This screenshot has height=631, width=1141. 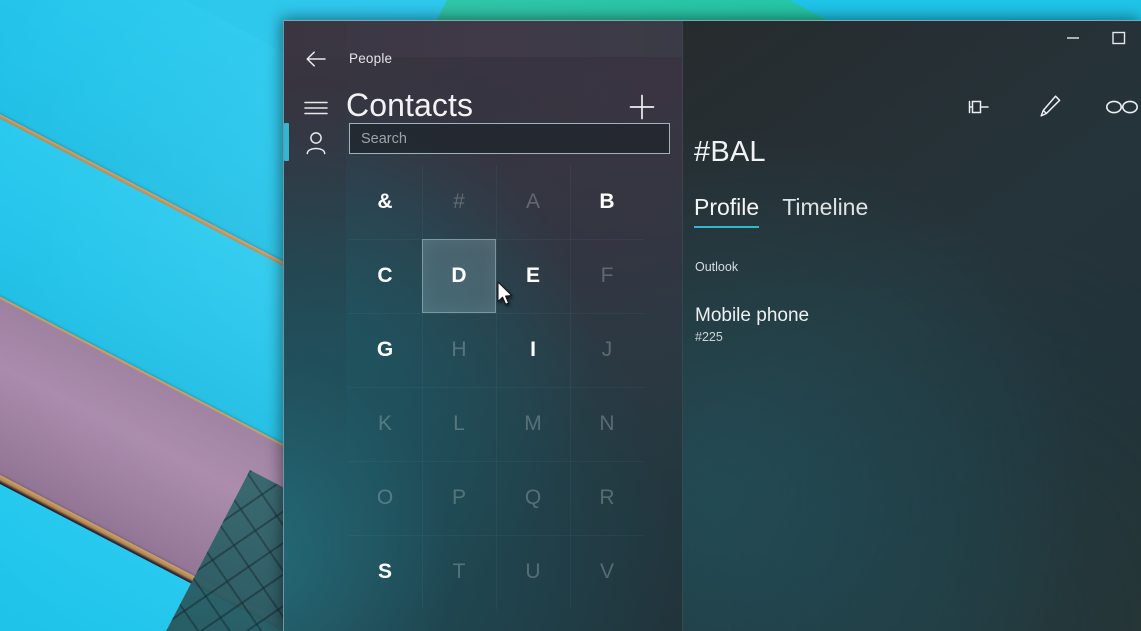 I want to click on minimize-icon, so click(x=1073, y=38).